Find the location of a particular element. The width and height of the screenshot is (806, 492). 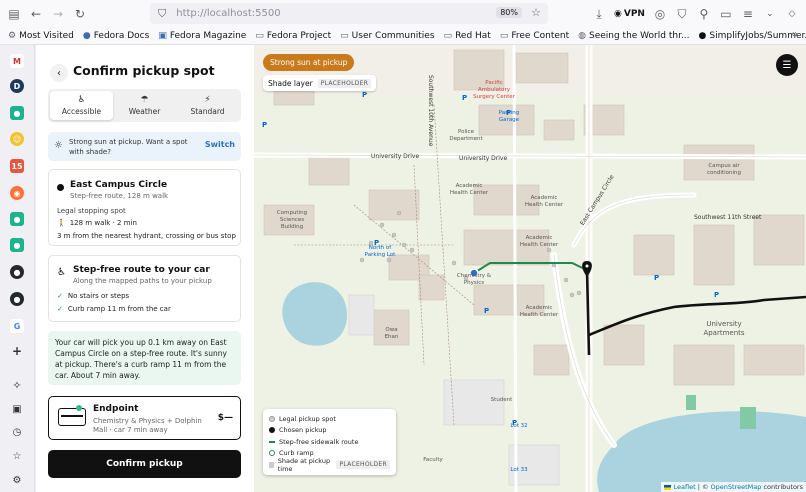

address-bar: ⛉ http://localhost:5500 80% ☆ is located at coordinates (349, 13).